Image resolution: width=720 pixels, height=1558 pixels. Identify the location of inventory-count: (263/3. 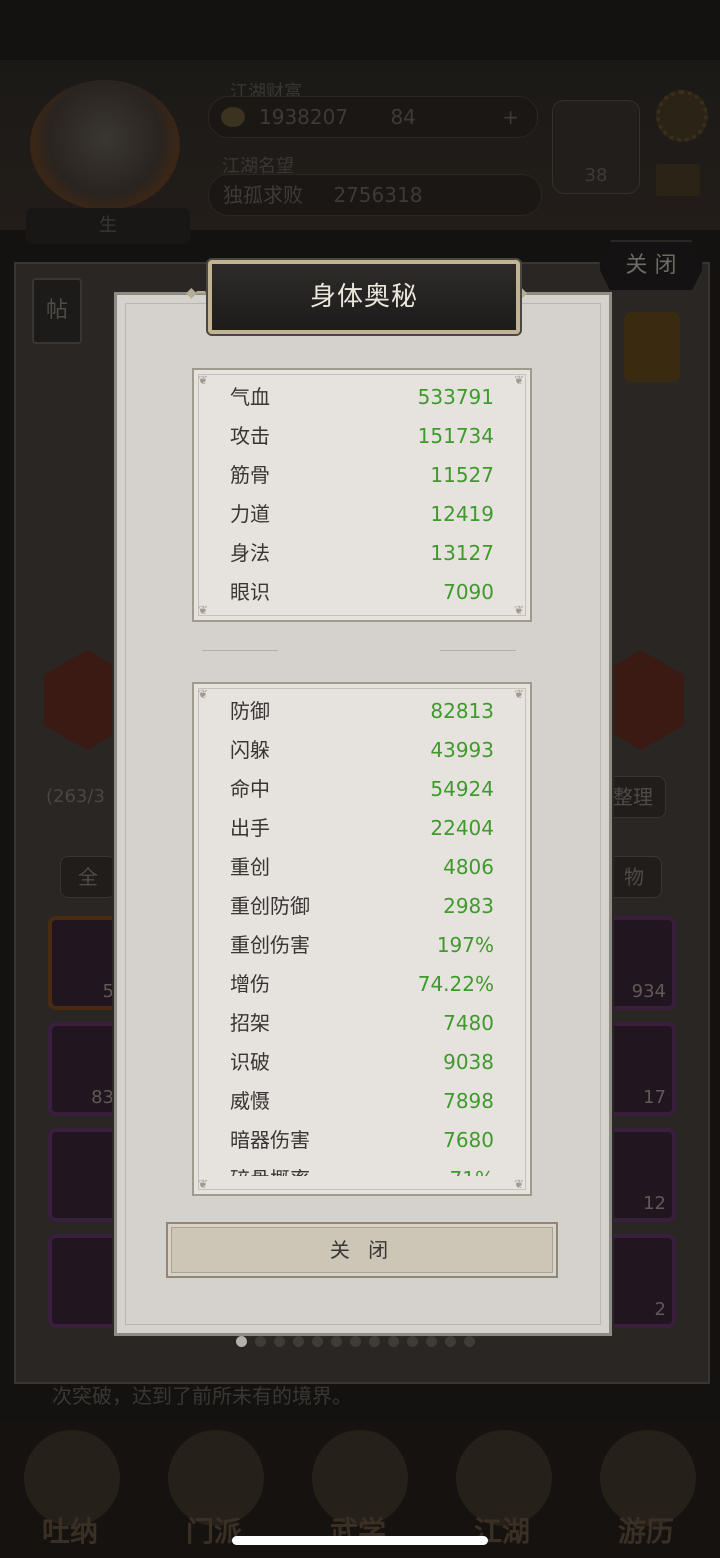
(75, 796).